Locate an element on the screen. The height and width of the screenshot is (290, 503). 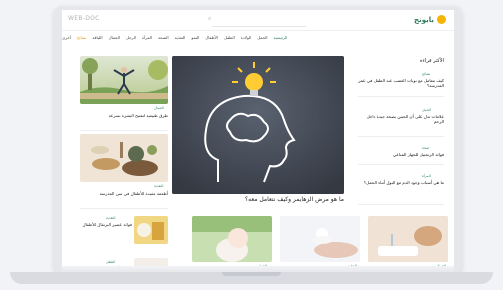
sidebar-category: صحة is located at coordinates (425, 148).